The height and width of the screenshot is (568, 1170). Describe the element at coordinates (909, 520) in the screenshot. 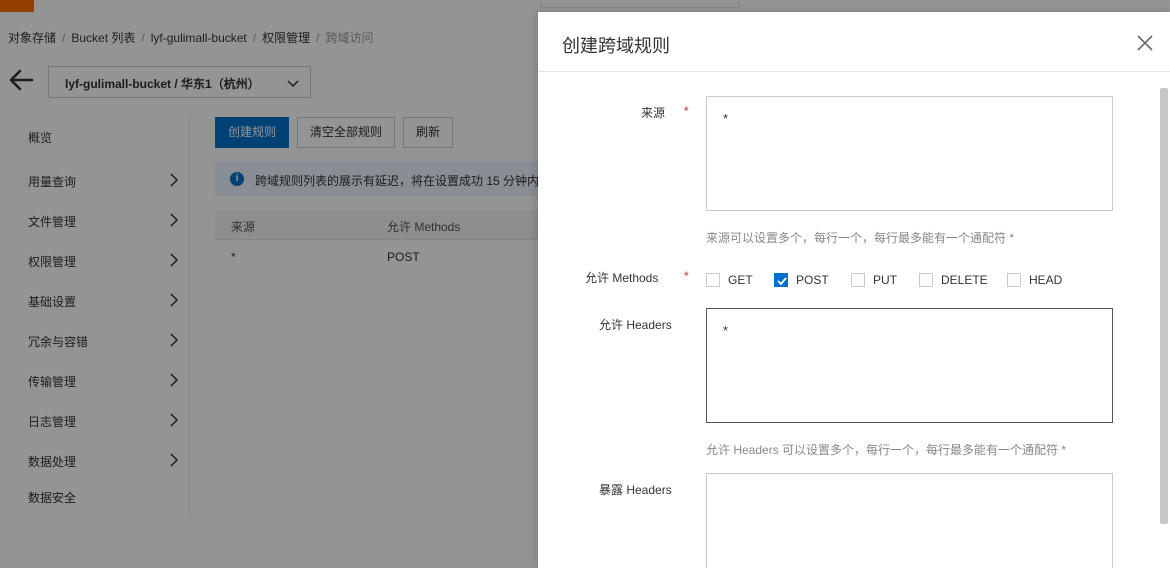

I see `expose-headers-textarea` at that location.